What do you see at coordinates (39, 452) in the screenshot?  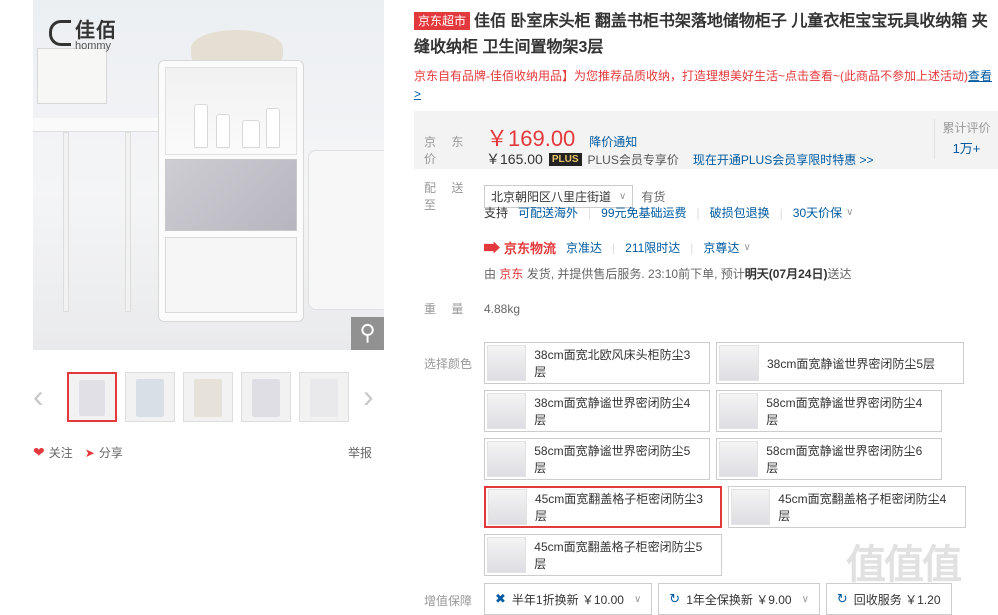 I see `heart-icon: ❤` at bounding box center [39, 452].